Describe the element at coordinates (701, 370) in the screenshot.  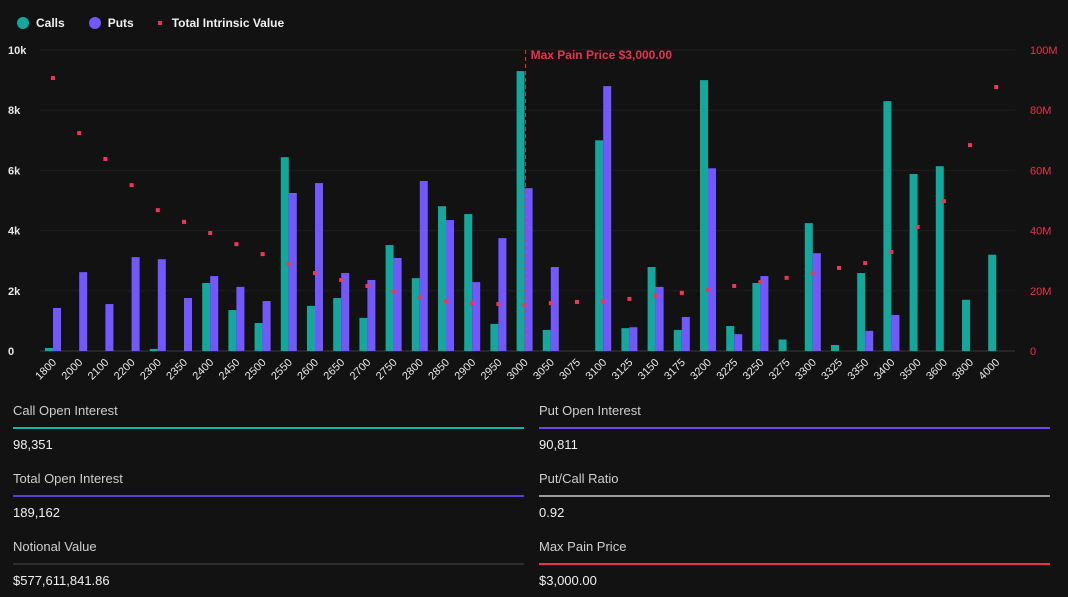
I see `x-axis-tick: 3200` at that location.